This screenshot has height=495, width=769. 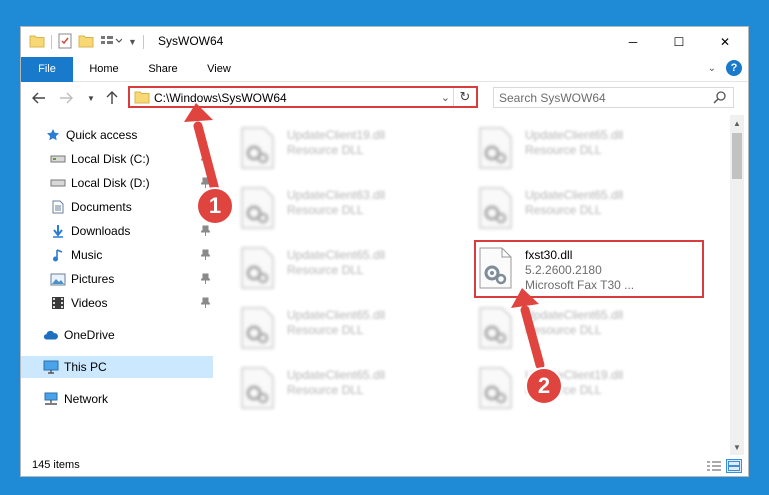 I want to click on sidebar-item-documents: Documents, so click(x=117, y=207).